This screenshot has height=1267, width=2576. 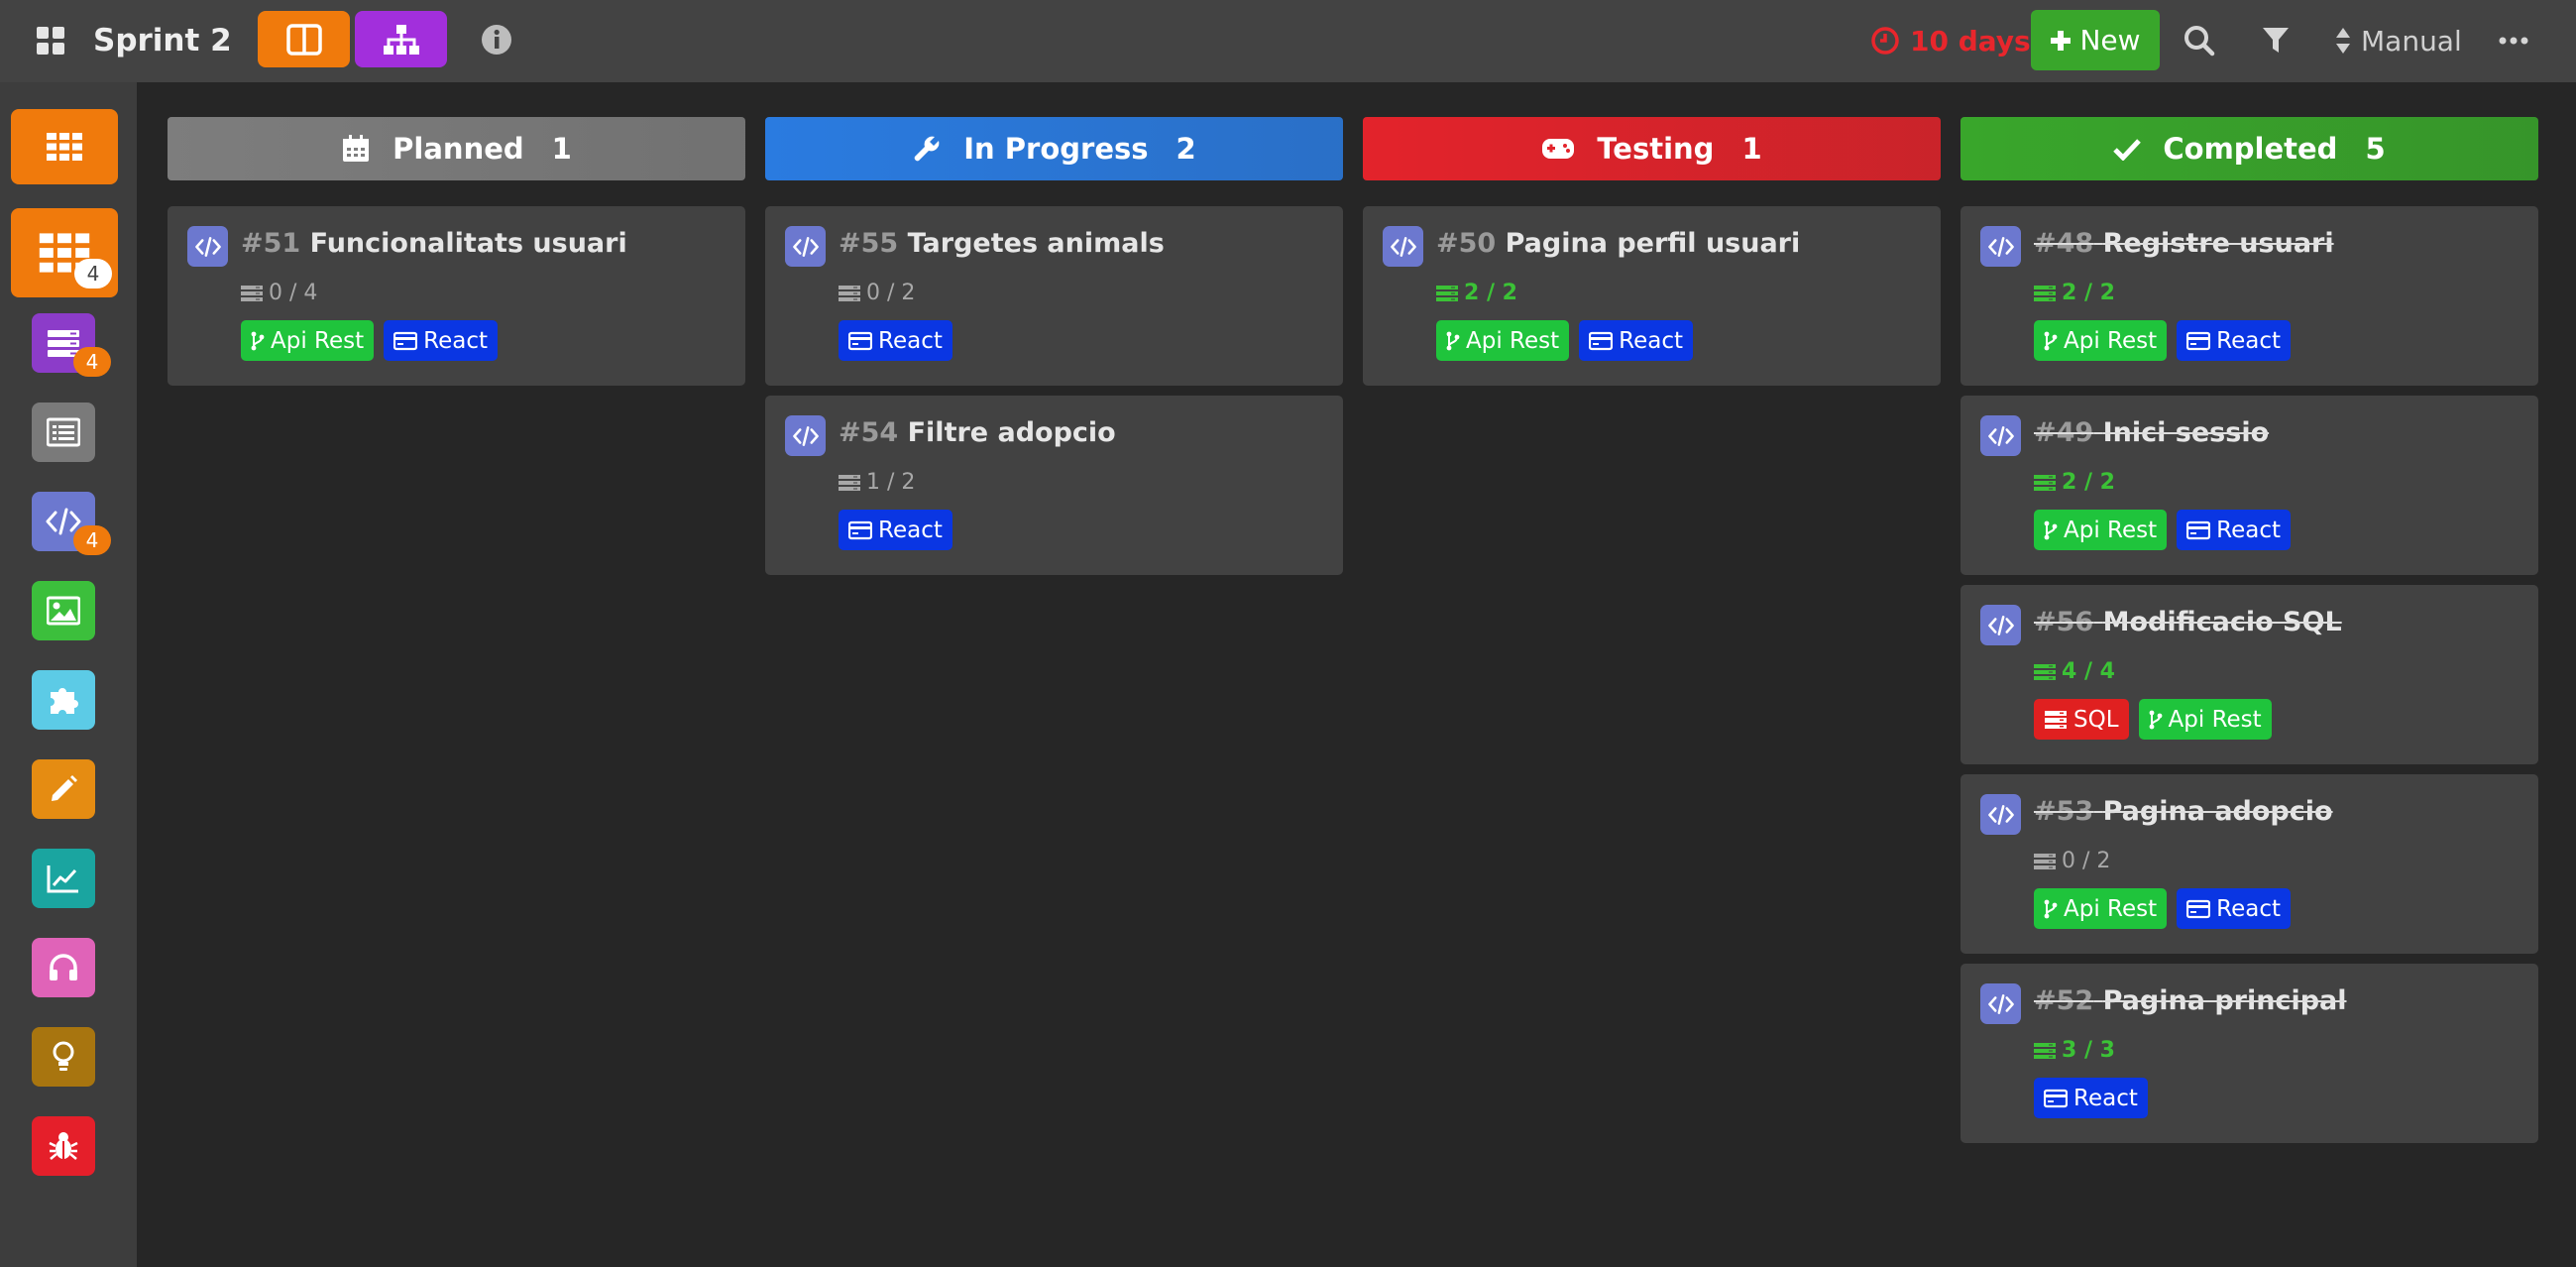 What do you see at coordinates (1054, 485) in the screenshot?
I see `task-card: #54 Filtre adopcio 1 / 2 React` at bounding box center [1054, 485].